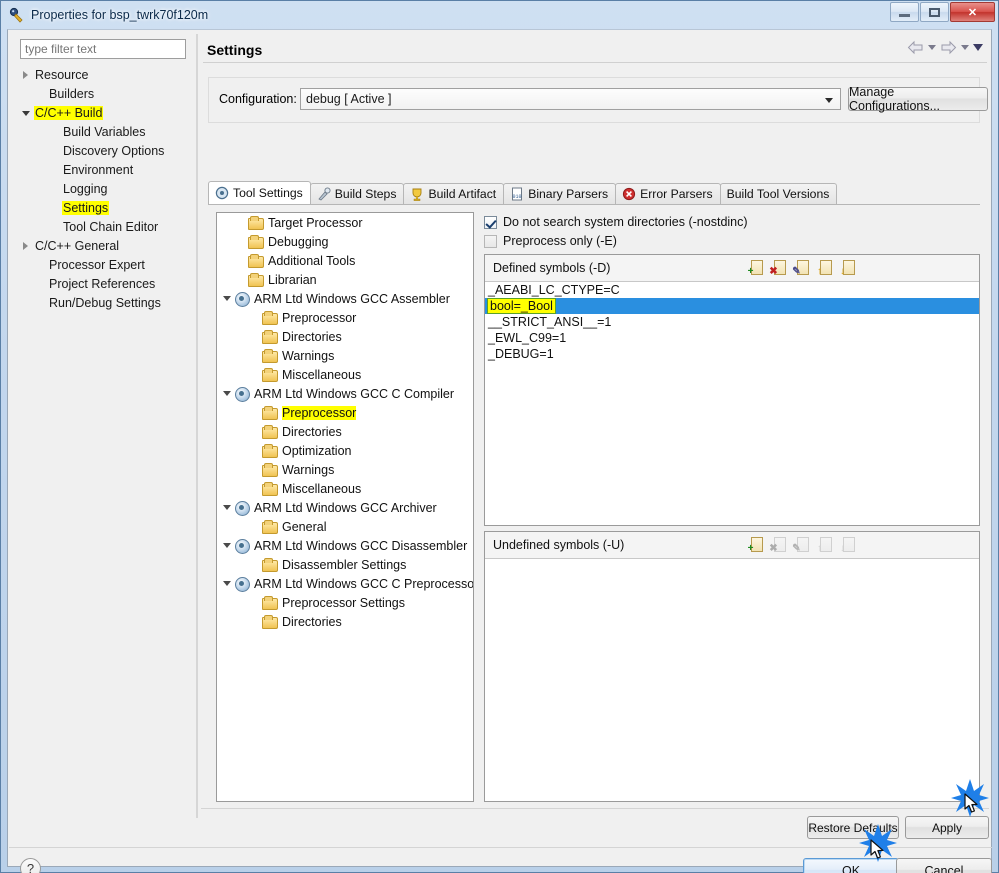  What do you see at coordinates (103, 112) in the screenshot?
I see `sidebar-item-c-c-build: C/C++ Build` at bounding box center [103, 112].